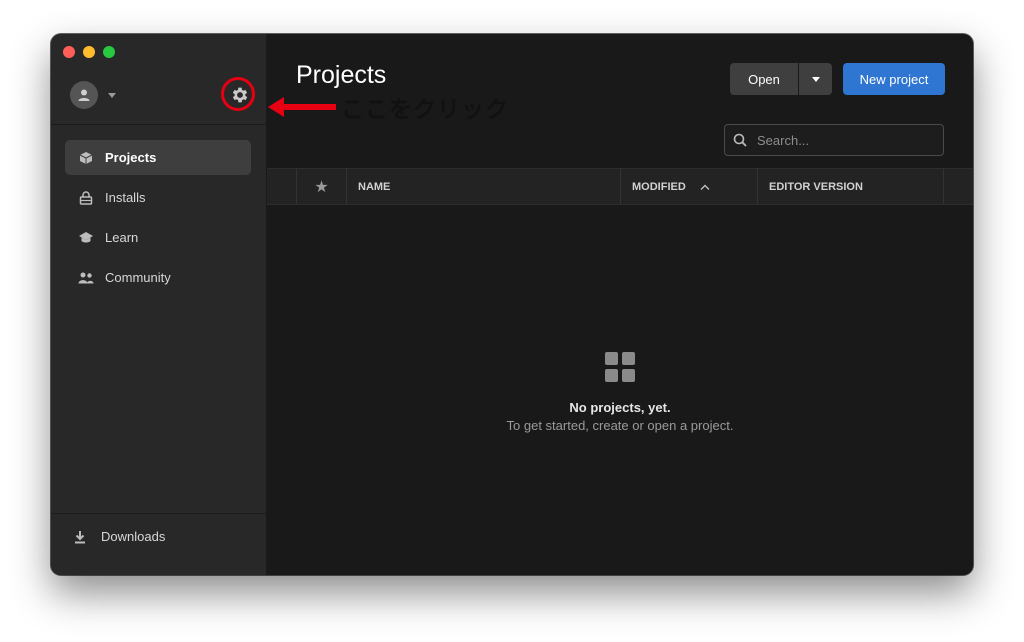 The image size is (1024, 642). What do you see at coordinates (659, 186) in the screenshot?
I see `column-label: MODIFIED` at bounding box center [659, 186].